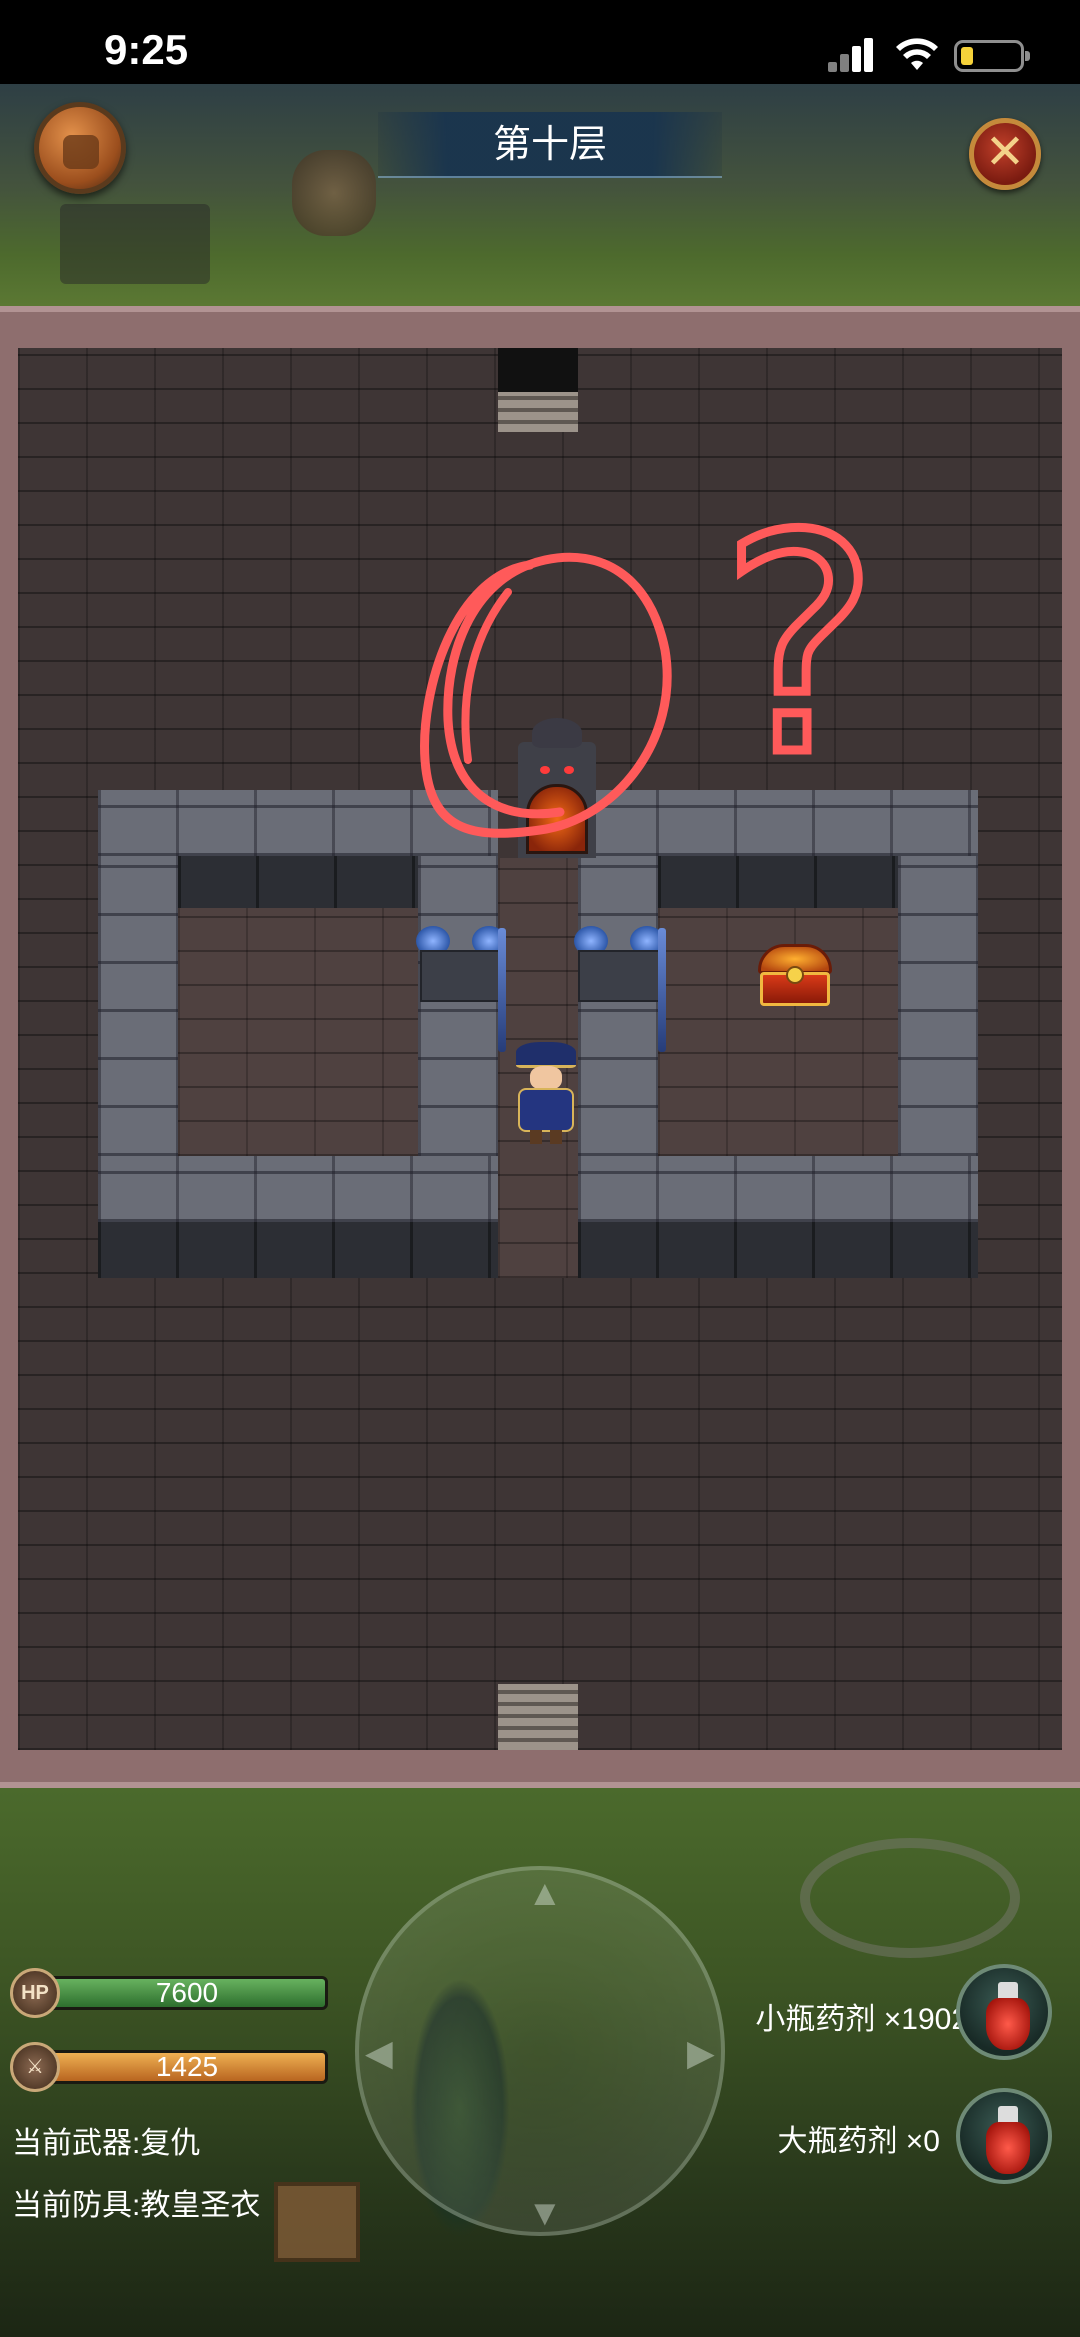  Describe the element at coordinates (298, 1250) in the screenshot. I see `wall-shadow-bottom-left` at that location.